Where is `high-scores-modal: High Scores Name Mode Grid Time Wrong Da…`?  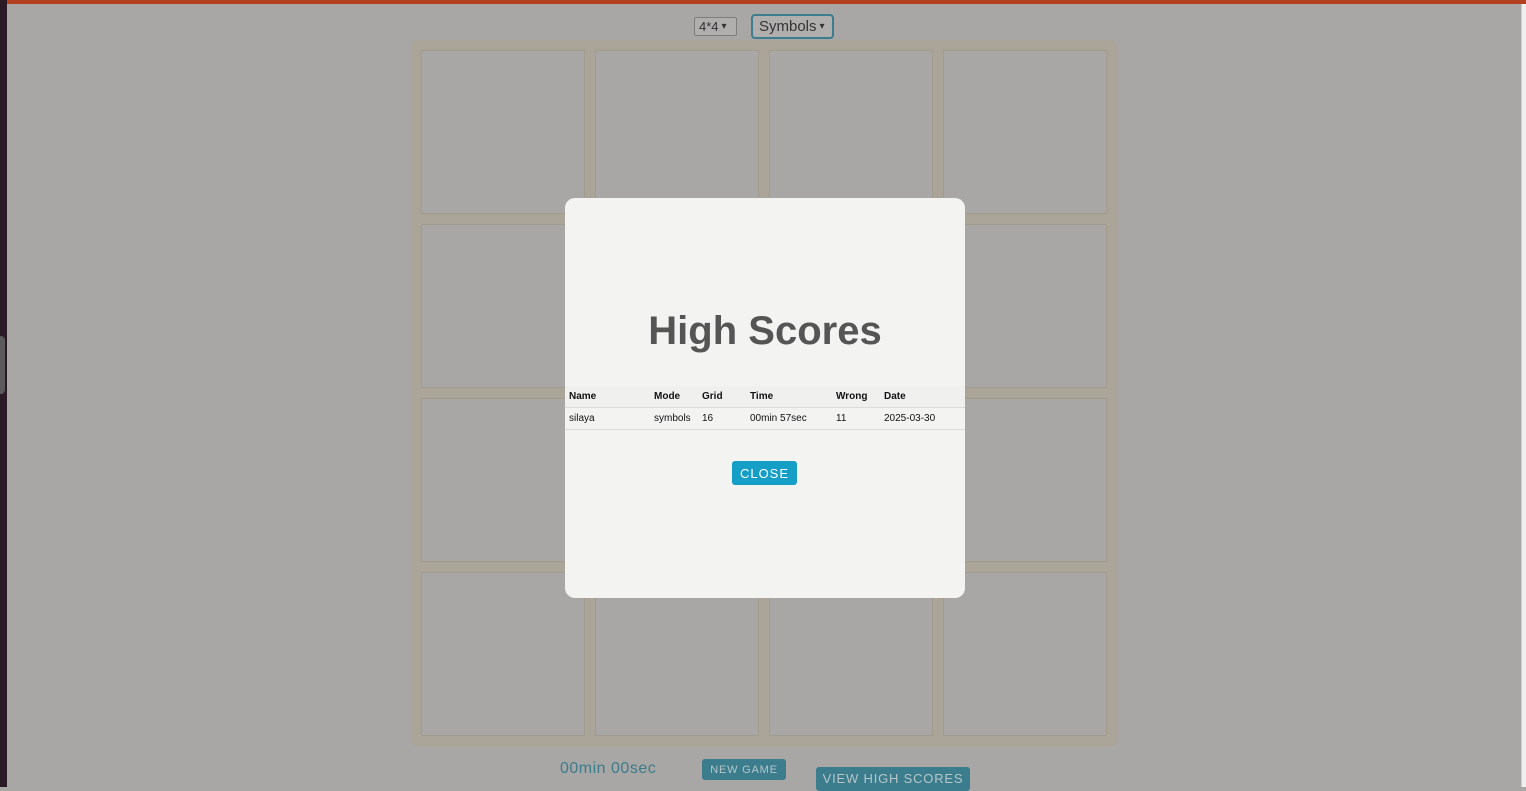
high-scores-modal: High Scores Name Mode Grid Time Wrong Da… is located at coordinates (765, 398).